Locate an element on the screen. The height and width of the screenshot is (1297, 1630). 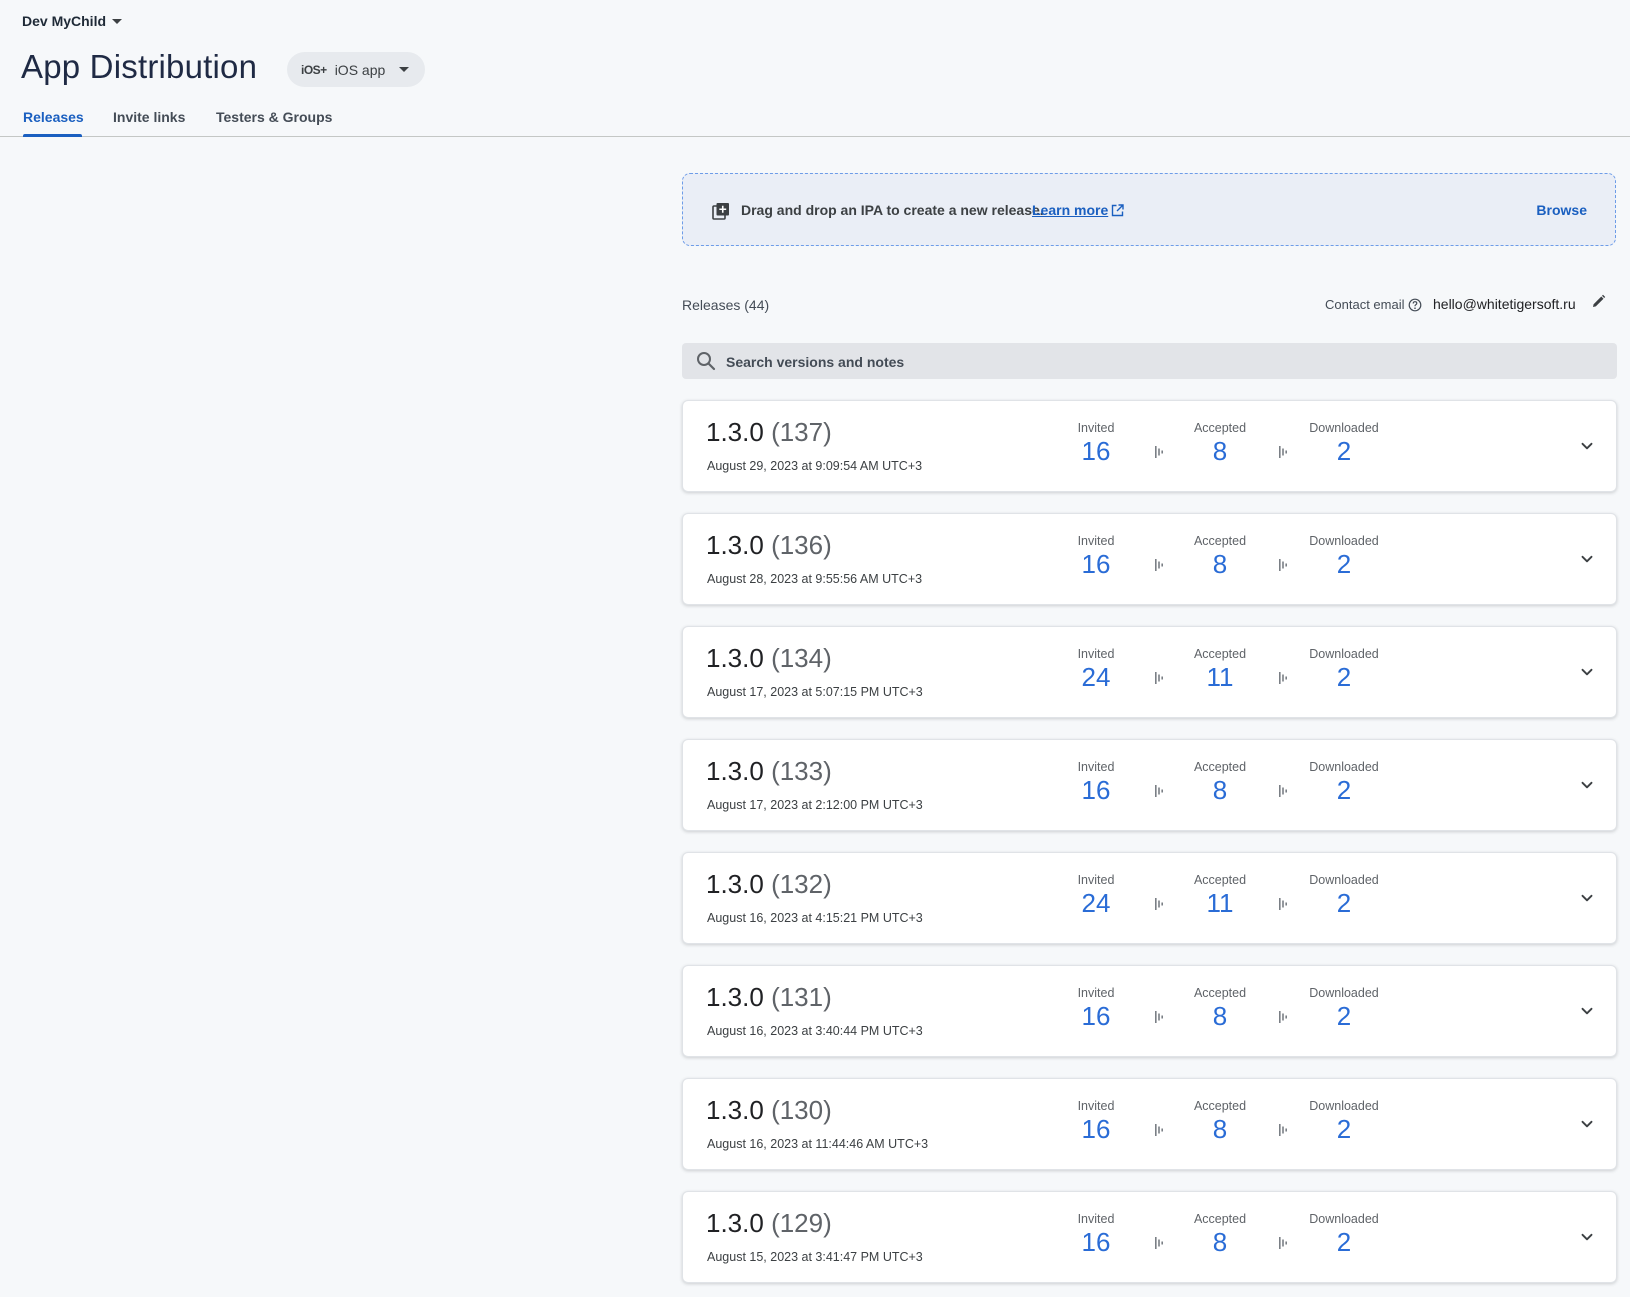
build-number: (129) is located at coordinates (801, 1223).